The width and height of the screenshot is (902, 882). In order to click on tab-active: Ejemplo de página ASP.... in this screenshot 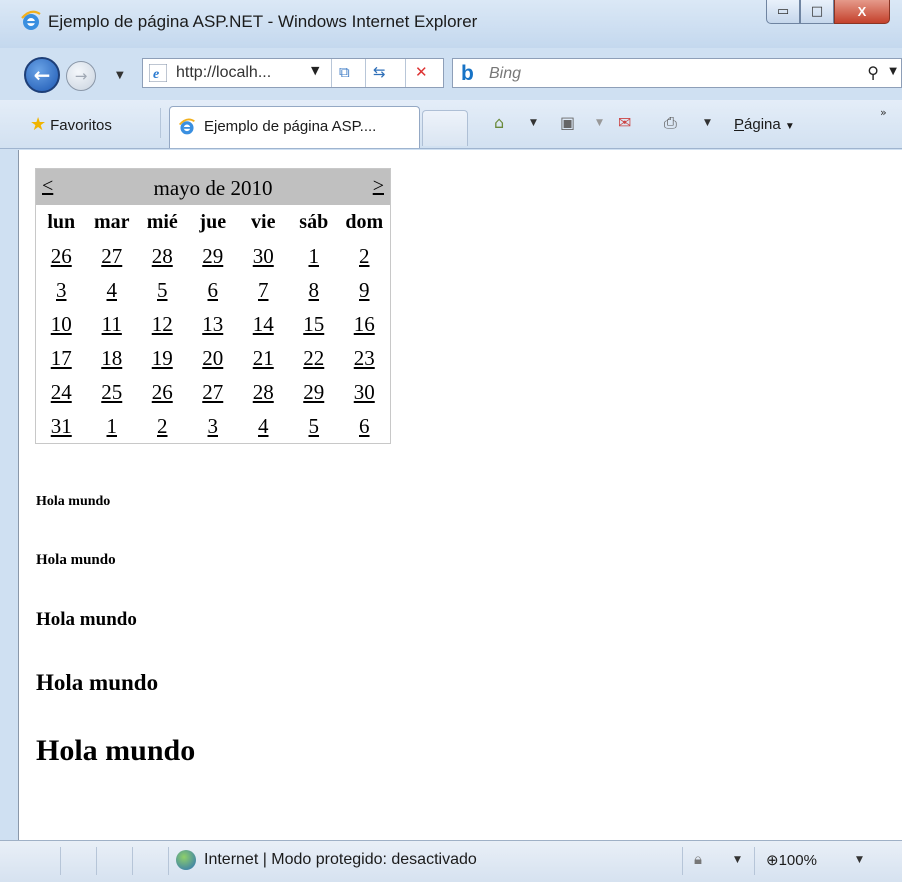, I will do `click(294, 127)`.